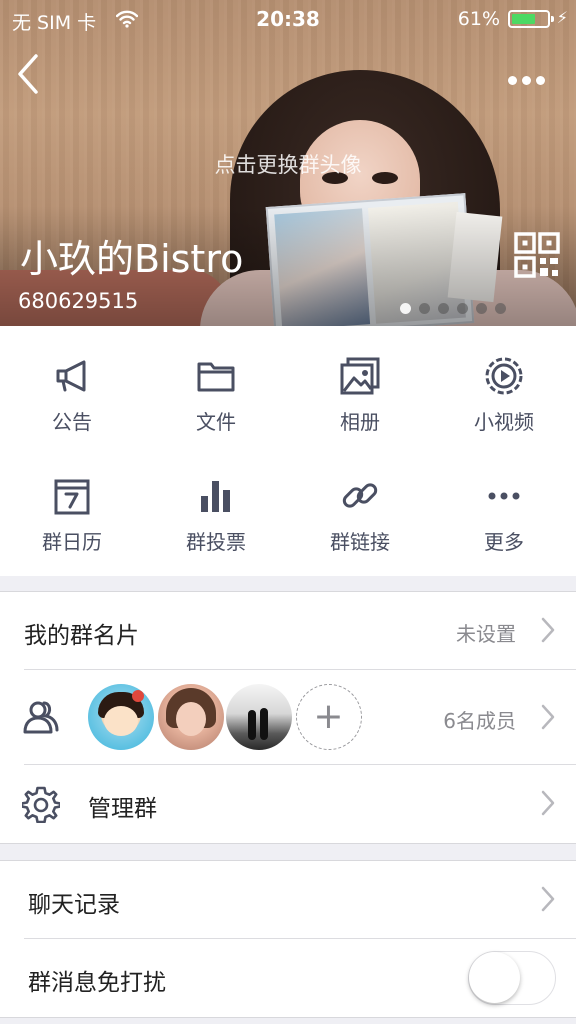  I want to click on status-bar: 无 SIM 卡 20:38 61% ⚡, so click(288, 20).